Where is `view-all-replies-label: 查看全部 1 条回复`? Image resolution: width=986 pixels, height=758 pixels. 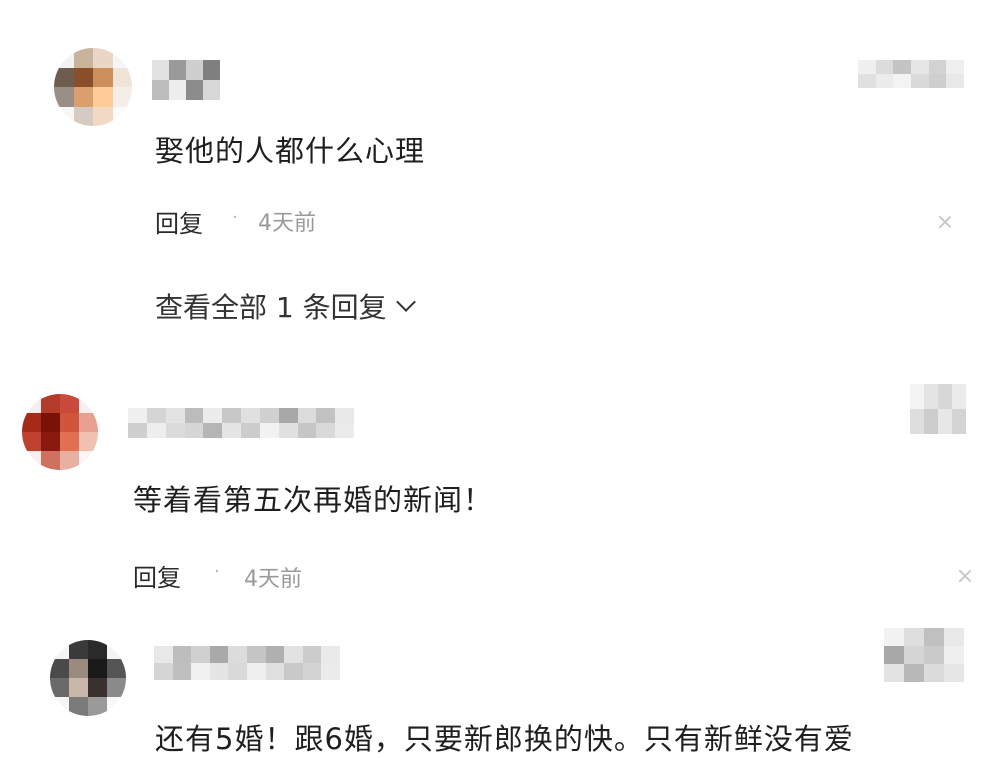
view-all-replies-label: 查看全部 1 条回复 is located at coordinates (271, 307).